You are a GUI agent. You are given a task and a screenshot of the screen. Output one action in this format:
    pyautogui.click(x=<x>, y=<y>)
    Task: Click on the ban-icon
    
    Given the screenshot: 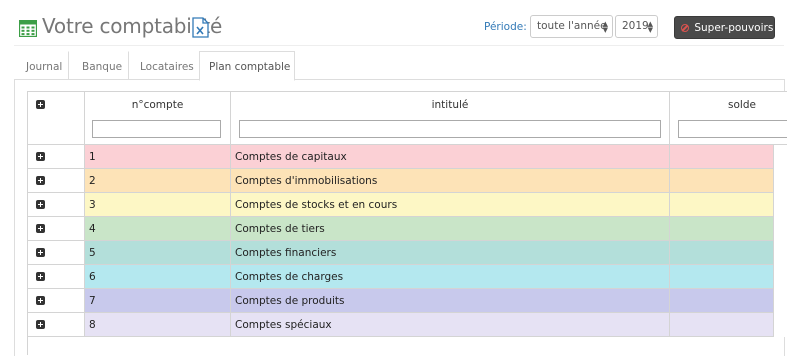 What is the action you would take?
    pyautogui.click(x=685, y=28)
    